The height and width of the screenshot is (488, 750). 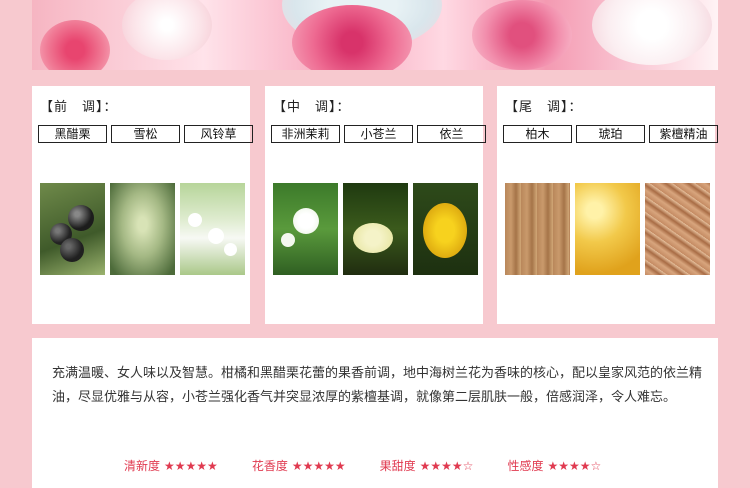 What do you see at coordinates (312, 107) in the screenshot?
I see `middle-notes-title: 【中 调】：` at bounding box center [312, 107].